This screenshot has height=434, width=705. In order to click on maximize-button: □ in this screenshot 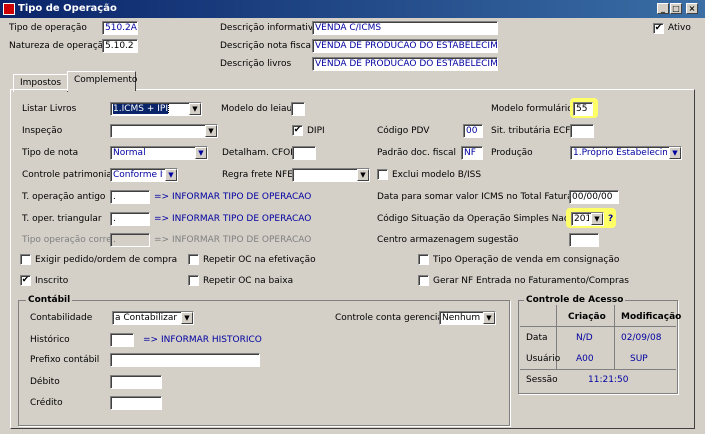, I will do `click(676, 8)`.